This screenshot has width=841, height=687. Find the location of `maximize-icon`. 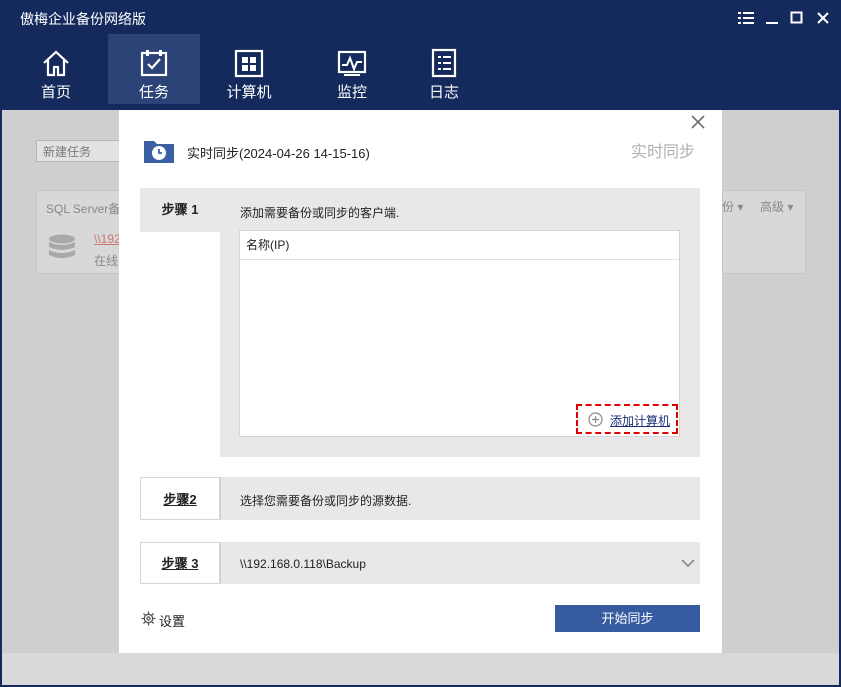

maximize-icon is located at coordinates (797, 18).